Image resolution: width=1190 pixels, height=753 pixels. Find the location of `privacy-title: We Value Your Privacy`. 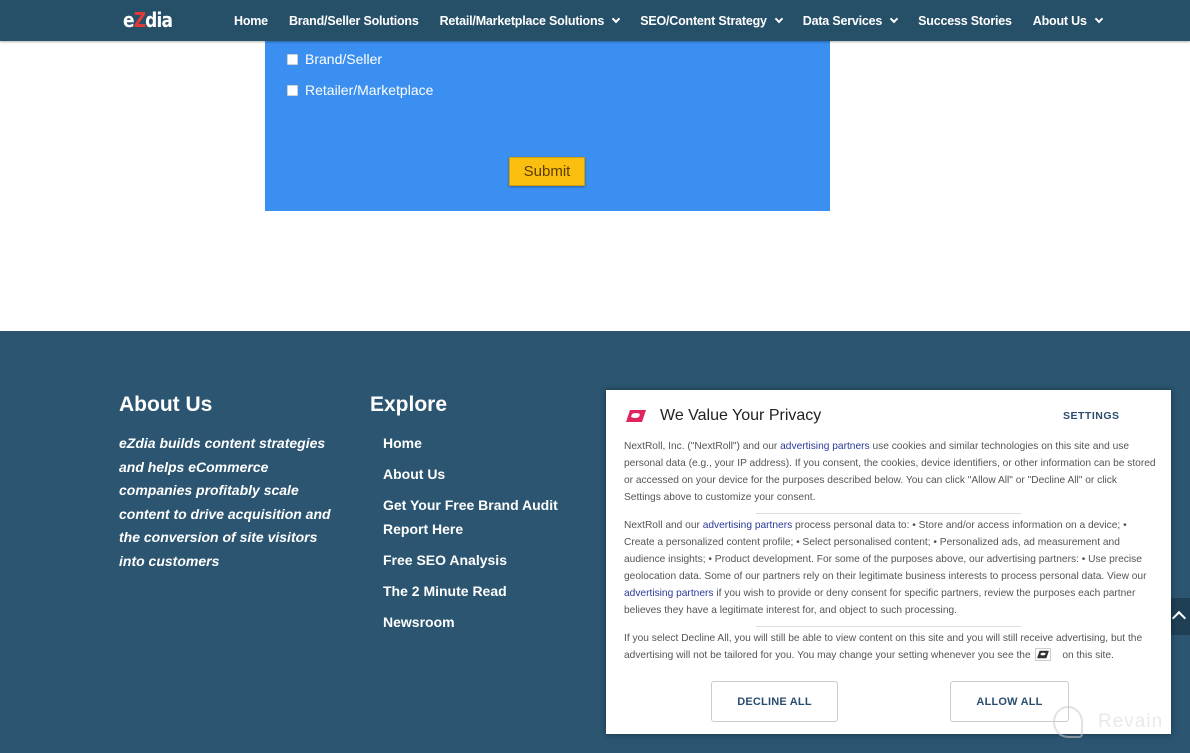

privacy-title: We Value Your Privacy is located at coordinates (741, 415).